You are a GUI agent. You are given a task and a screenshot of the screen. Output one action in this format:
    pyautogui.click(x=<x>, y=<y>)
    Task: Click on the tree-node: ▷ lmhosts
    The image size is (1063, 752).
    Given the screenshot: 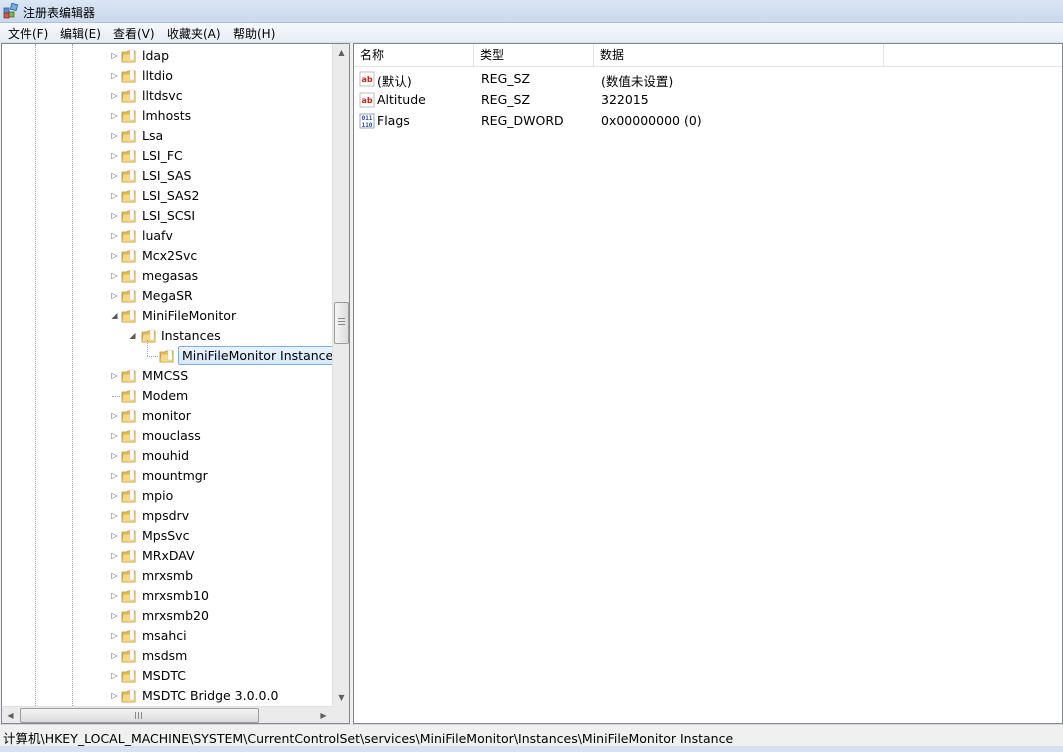 What is the action you would take?
    pyautogui.click(x=167, y=116)
    